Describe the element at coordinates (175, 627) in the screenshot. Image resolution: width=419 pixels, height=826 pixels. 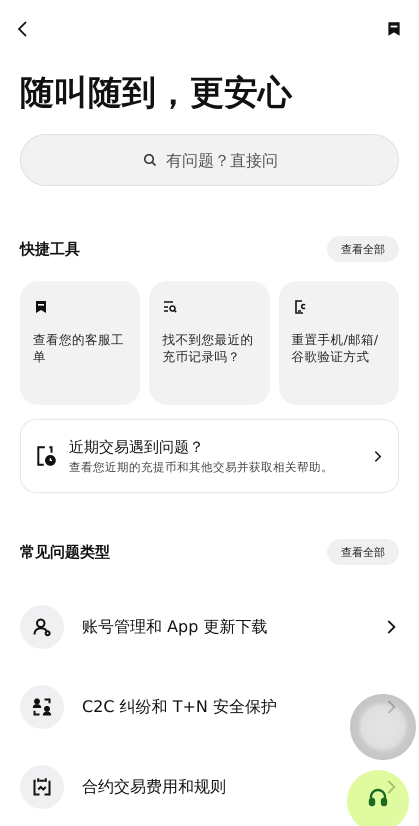
I see `category-label: 账号管理和 App 更新下载` at that location.